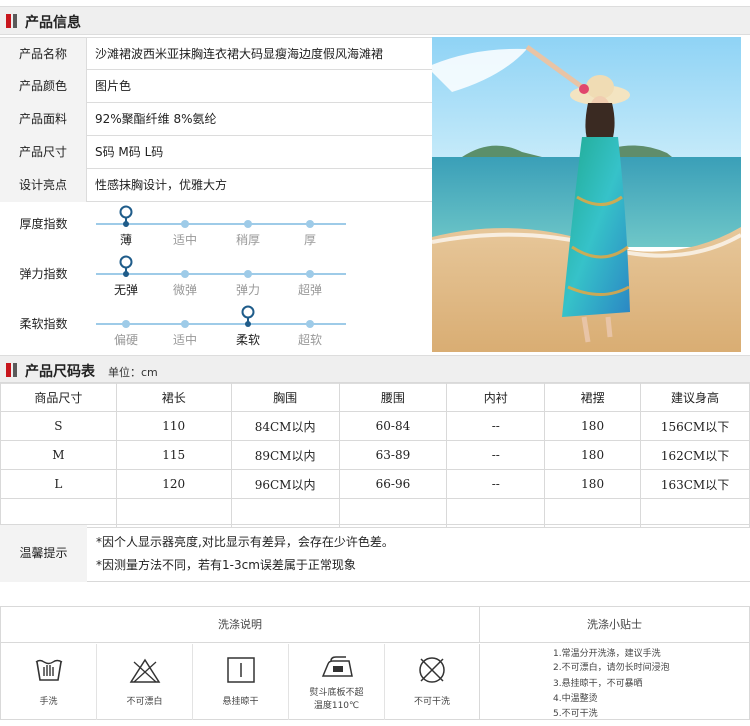  I want to click on size-cell: 84CM以内, so click(285, 426).